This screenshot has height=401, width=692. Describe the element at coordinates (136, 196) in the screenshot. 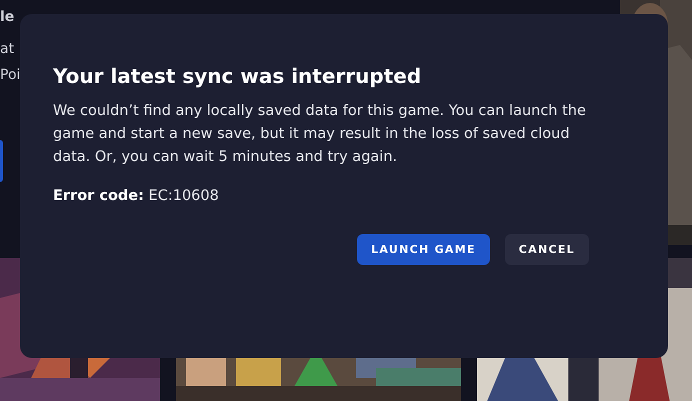

I see `error-code: Error code: EC:10608` at that location.